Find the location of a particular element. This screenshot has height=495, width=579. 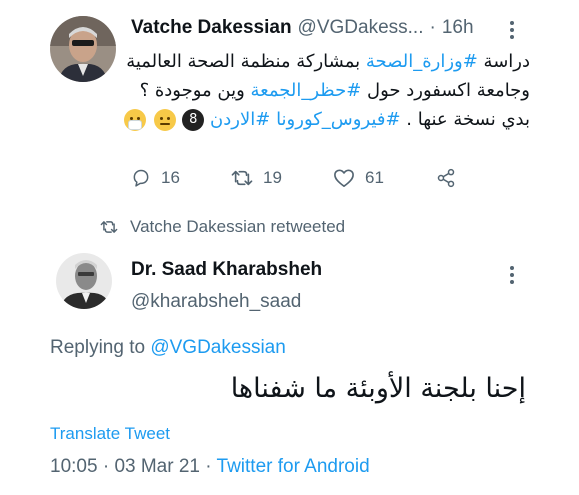

tweet-time: 10:05 is located at coordinates (74, 466).